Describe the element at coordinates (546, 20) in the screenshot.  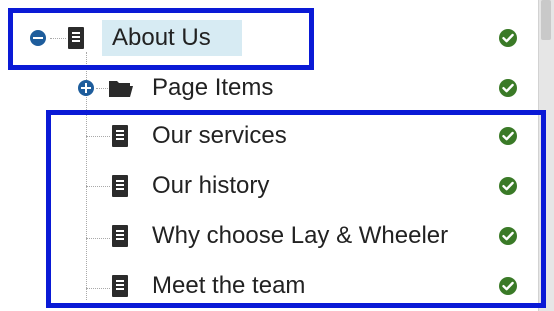
I see `scrollbar-thumb` at that location.